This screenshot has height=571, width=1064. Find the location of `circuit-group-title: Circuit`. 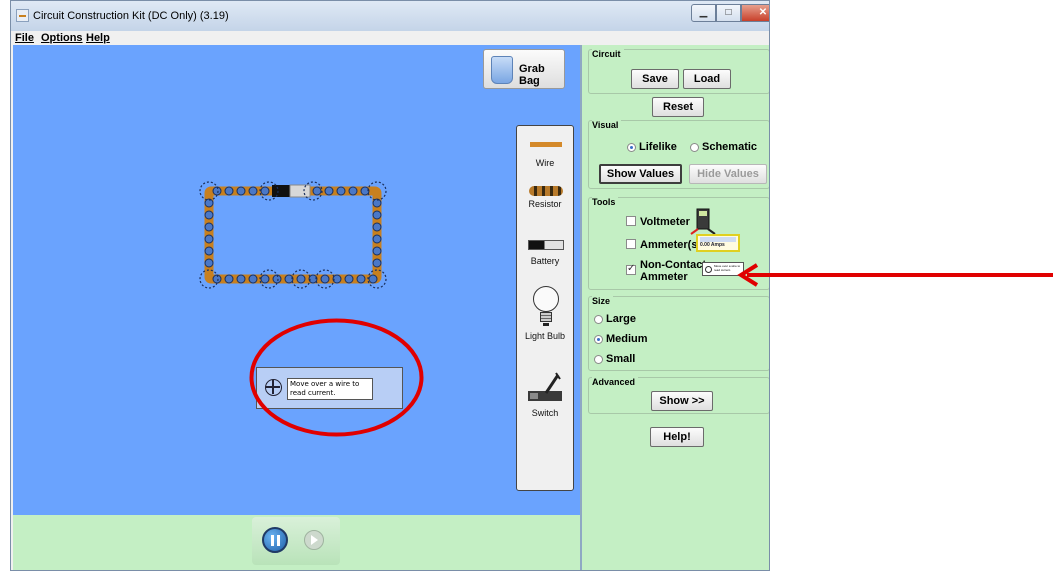

circuit-group-title: Circuit is located at coordinates (608, 54).